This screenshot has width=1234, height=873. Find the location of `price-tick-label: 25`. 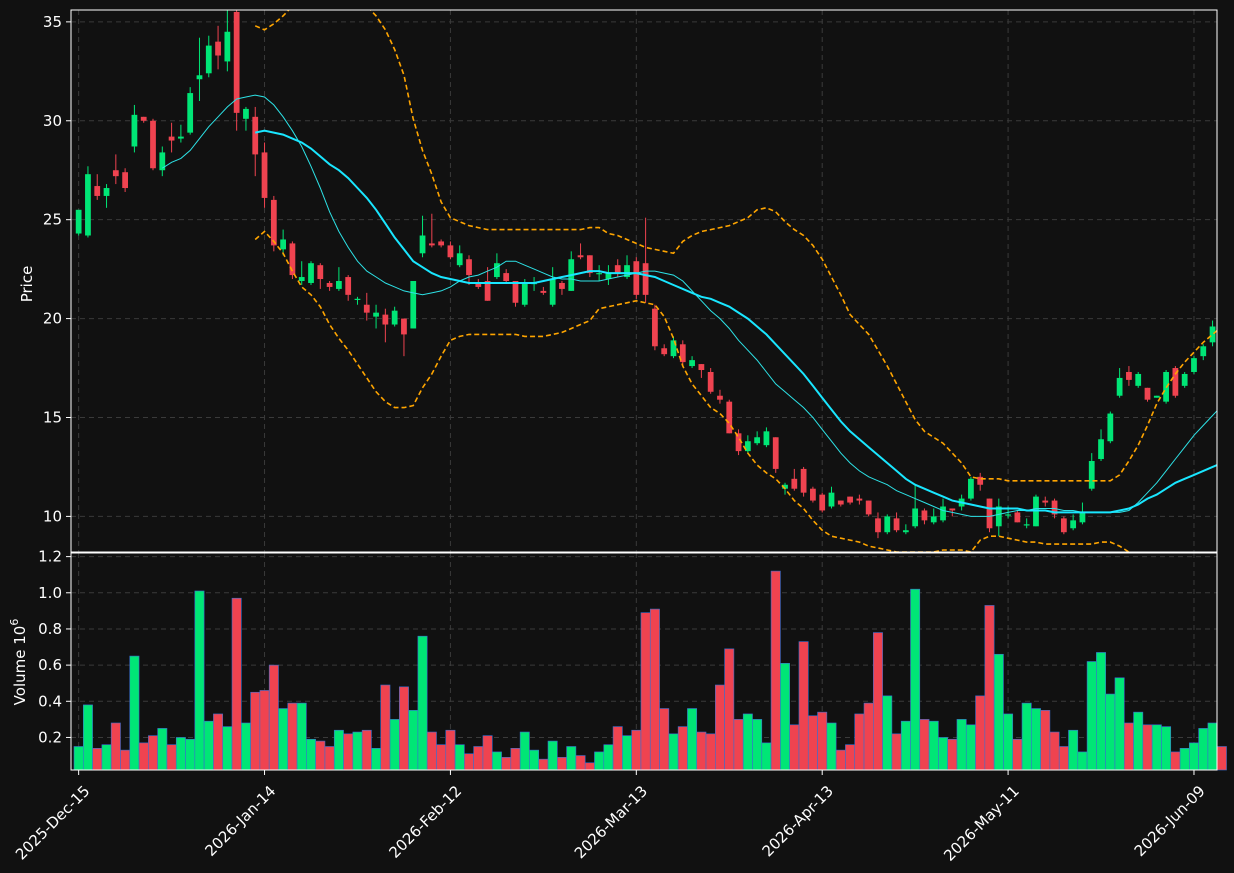

price-tick-label: 25 is located at coordinates (52, 220).